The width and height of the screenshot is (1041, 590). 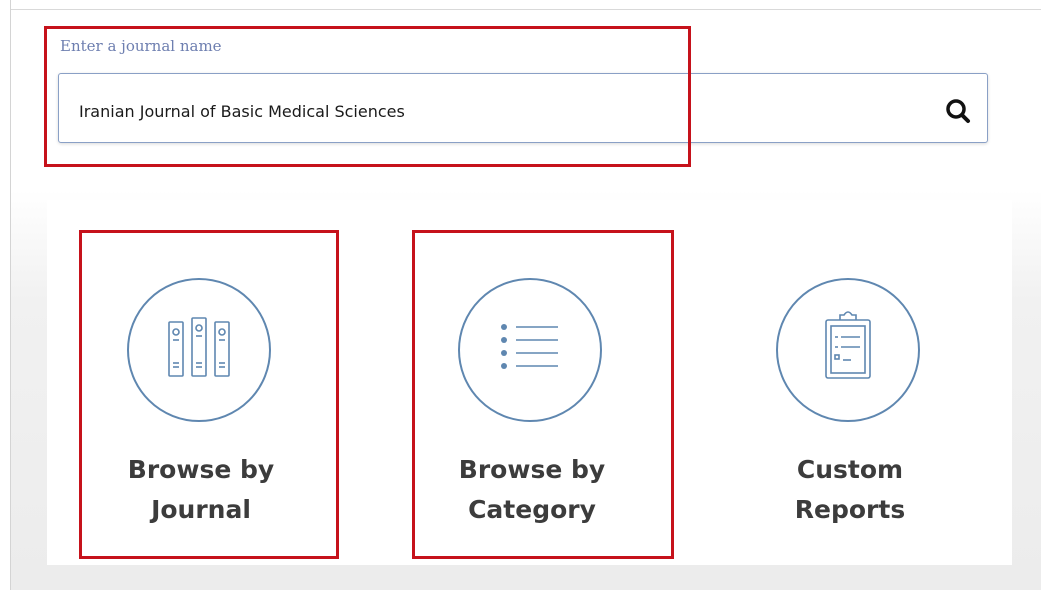 What do you see at coordinates (526, 9) in the screenshot?
I see `top-divider` at bounding box center [526, 9].